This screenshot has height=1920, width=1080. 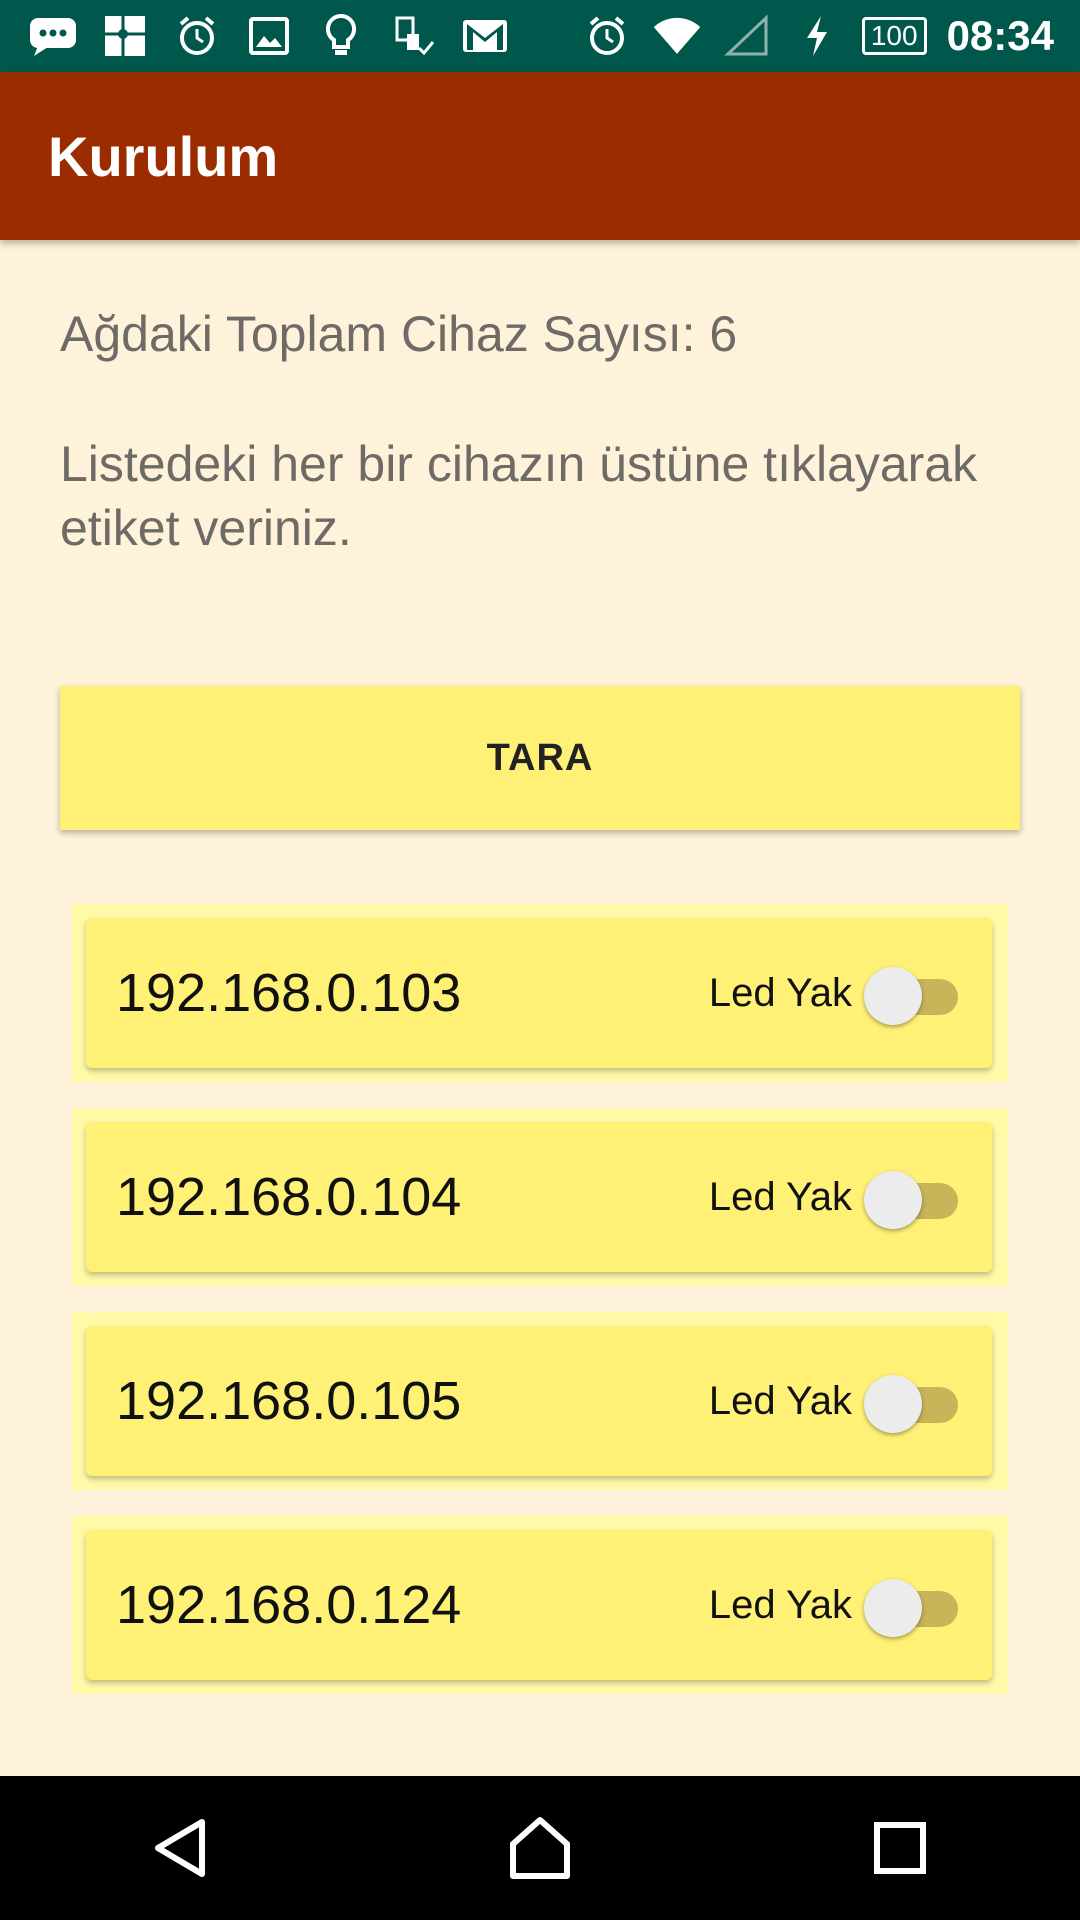 I want to click on device-card: 192.168.0.104 Led Yak, so click(x=539, y=1197).